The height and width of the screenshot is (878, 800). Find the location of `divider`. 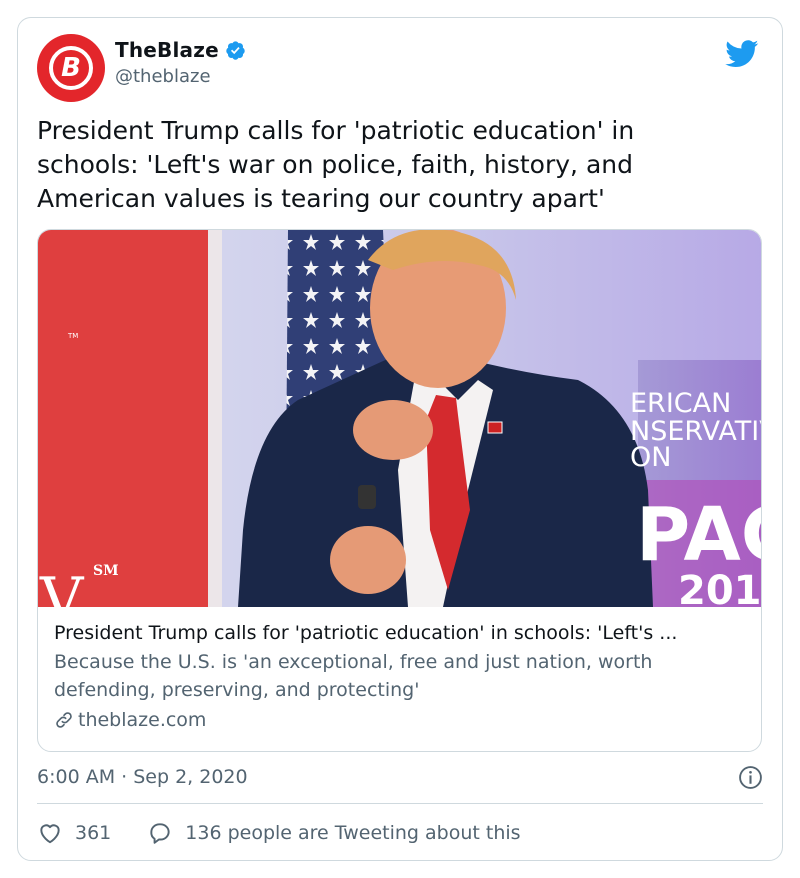

divider is located at coordinates (400, 803).